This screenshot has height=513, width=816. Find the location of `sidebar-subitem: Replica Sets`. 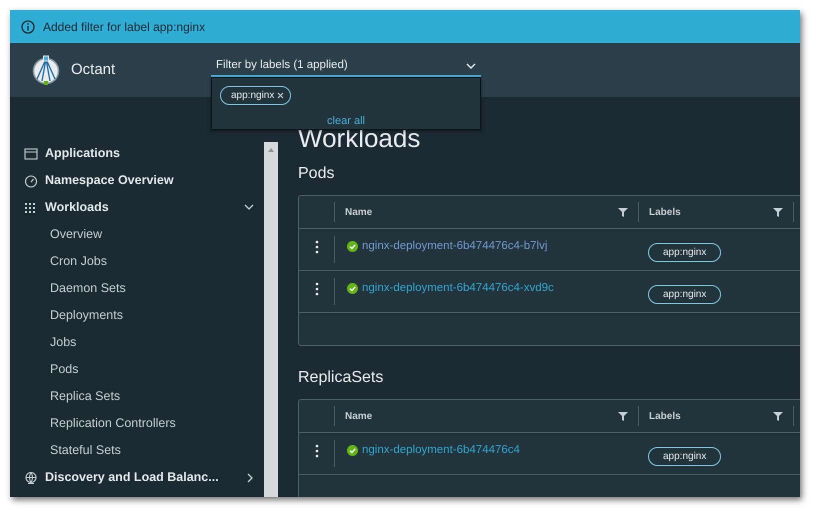

sidebar-subitem: Replica Sets is located at coordinates (137, 396).